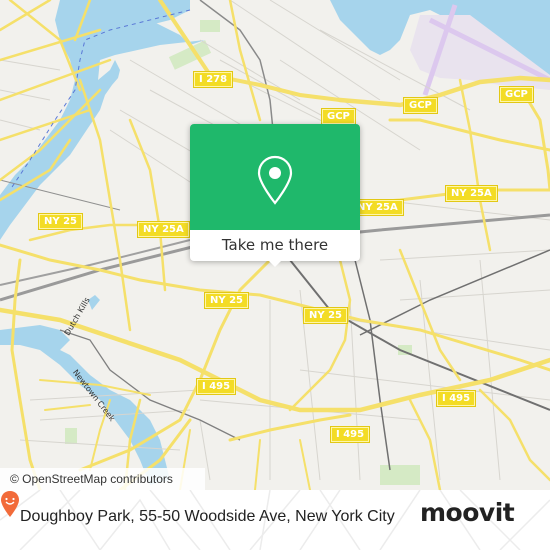 Image resolution: width=550 pixels, height=550 pixels. What do you see at coordinates (275, 180) in the screenshot?
I see `location-pin-icon` at bounding box center [275, 180].